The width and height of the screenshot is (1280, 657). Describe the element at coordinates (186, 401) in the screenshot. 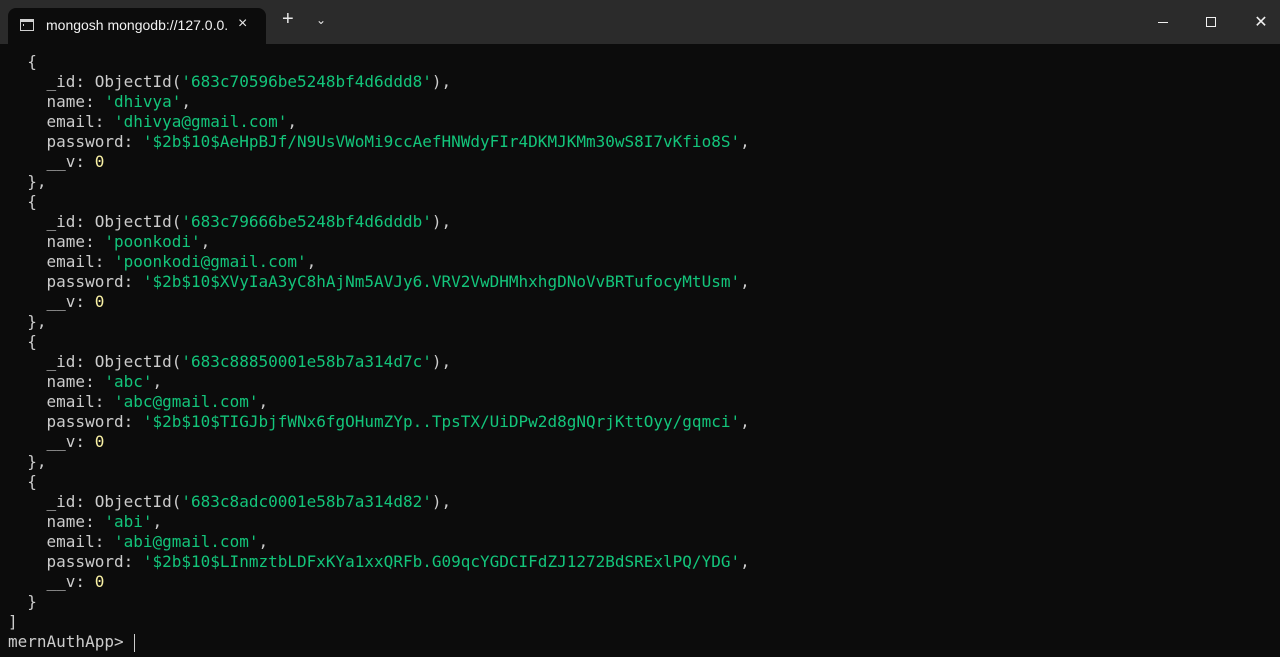

I see `email-value: 'abc@gmail.com'` at that location.